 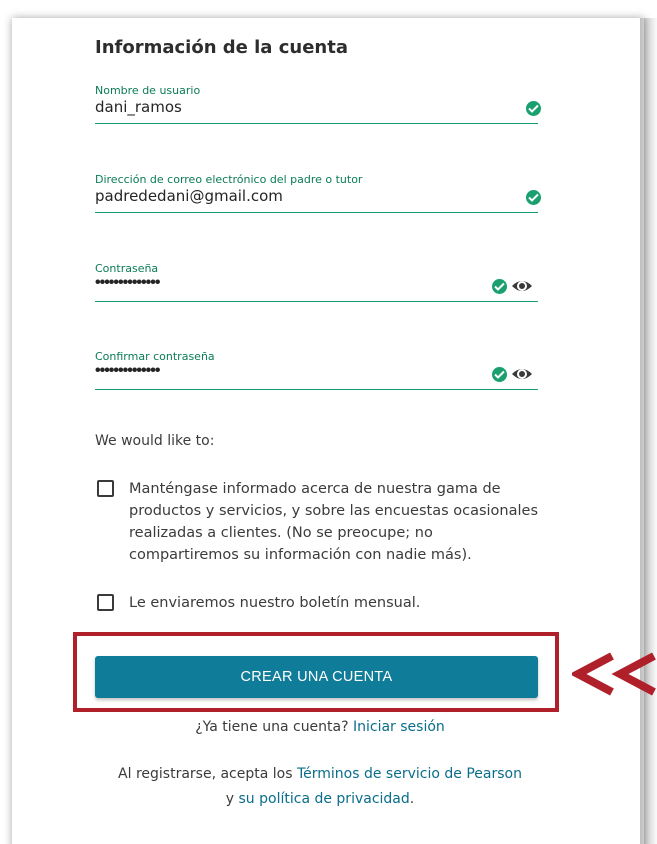 What do you see at coordinates (324, 799) in the screenshot?
I see `privacy-policy-link: su política de privacidad` at bounding box center [324, 799].